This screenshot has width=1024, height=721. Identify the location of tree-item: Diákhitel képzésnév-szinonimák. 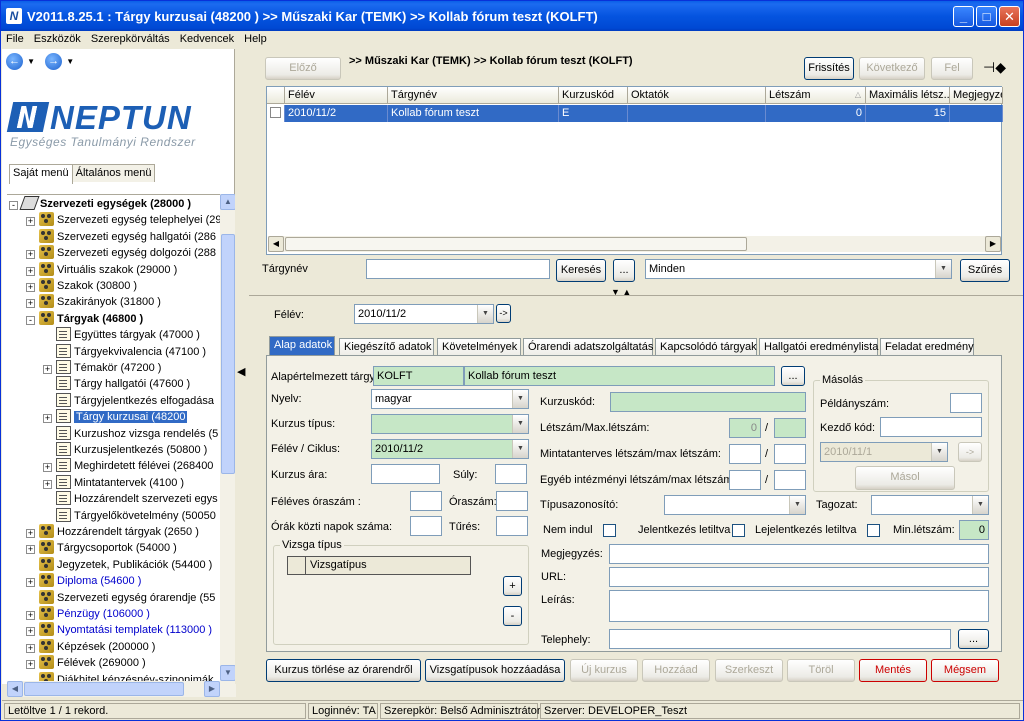
(120, 676).